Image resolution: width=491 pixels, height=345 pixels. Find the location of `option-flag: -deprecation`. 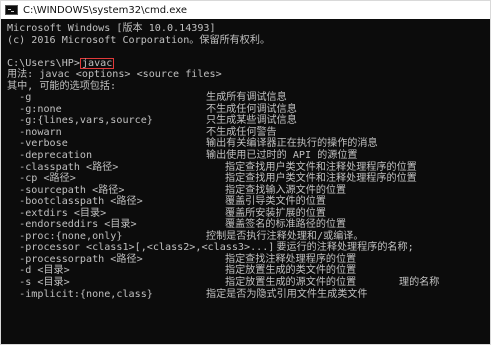

option-flag: -deprecation is located at coordinates (50, 156).